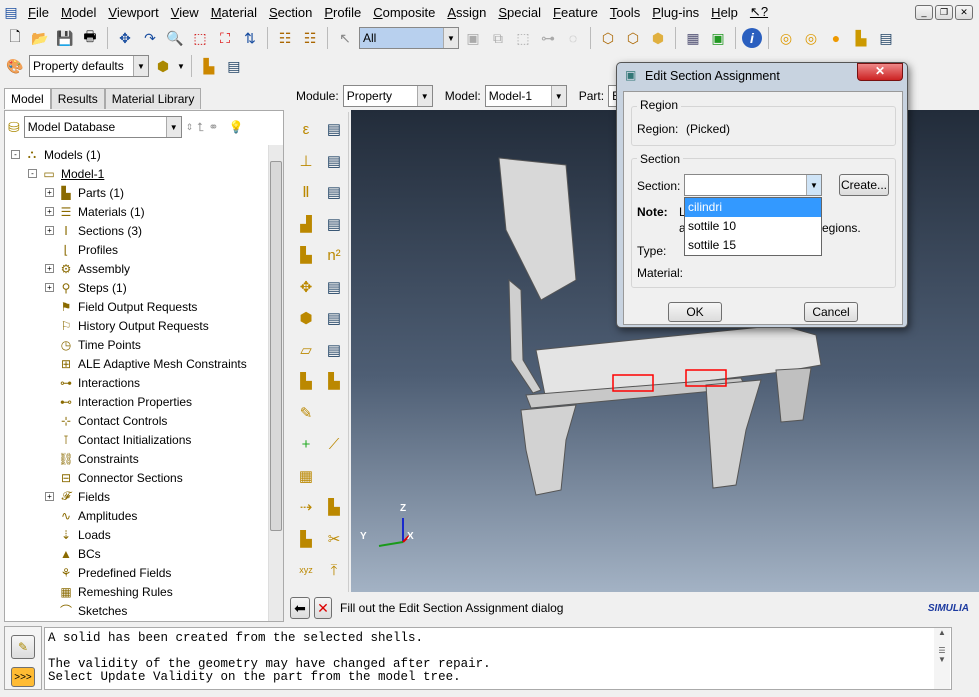 Image resolution: width=979 pixels, height=697 pixels. I want to click on tool-icon: ⊥, so click(306, 161).